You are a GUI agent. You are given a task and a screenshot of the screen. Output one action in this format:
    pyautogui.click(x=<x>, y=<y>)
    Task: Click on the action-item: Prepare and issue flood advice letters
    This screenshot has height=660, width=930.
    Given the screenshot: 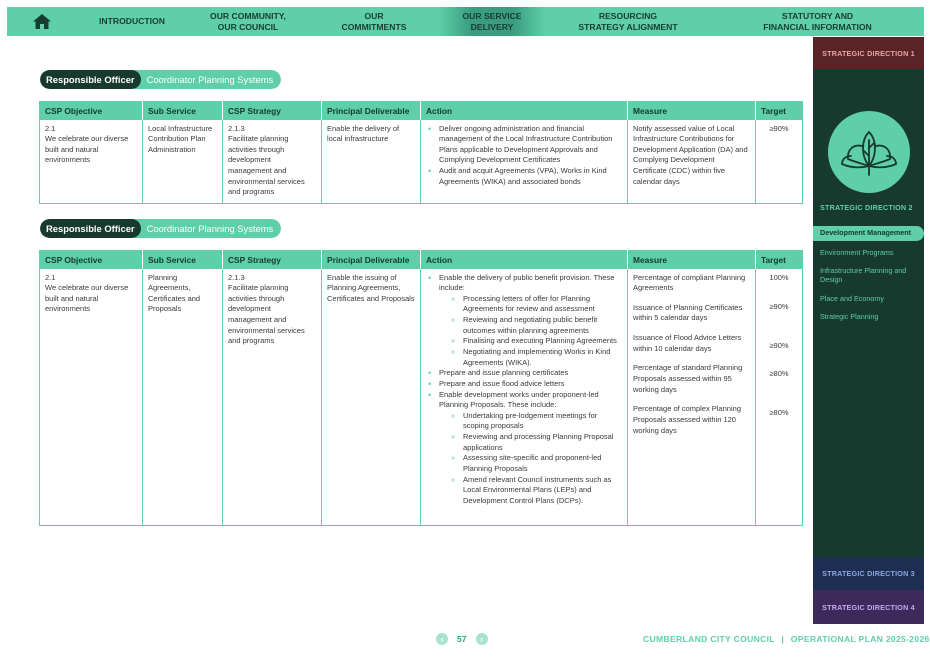 What is the action you would take?
    pyautogui.click(x=524, y=384)
    